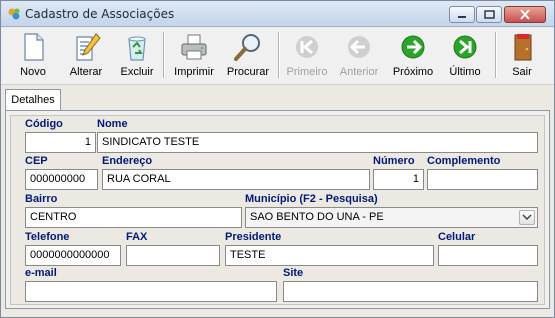 This screenshot has width=555, height=318. What do you see at coordinates (359, 47) in the screenshot?
I see `previous-arrow-icon` at bounding box center [359, 47].